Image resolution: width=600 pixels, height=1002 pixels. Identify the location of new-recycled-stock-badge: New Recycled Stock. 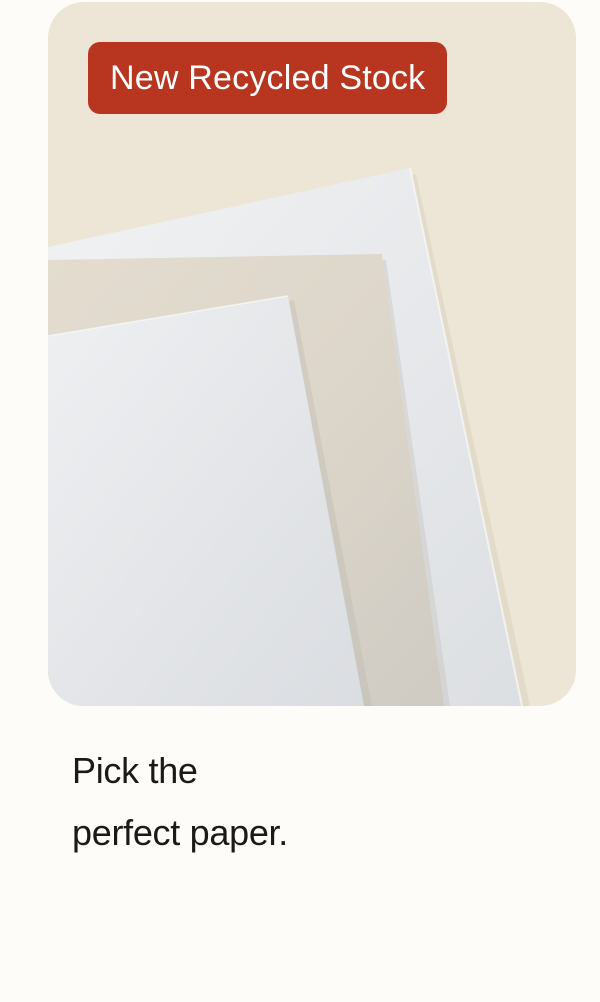
(268, 78).